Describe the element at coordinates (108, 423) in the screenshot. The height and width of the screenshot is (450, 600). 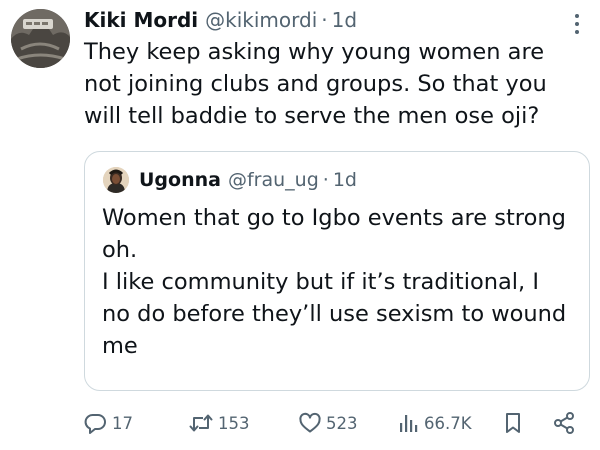
I see `reply-button: 17` at that location.